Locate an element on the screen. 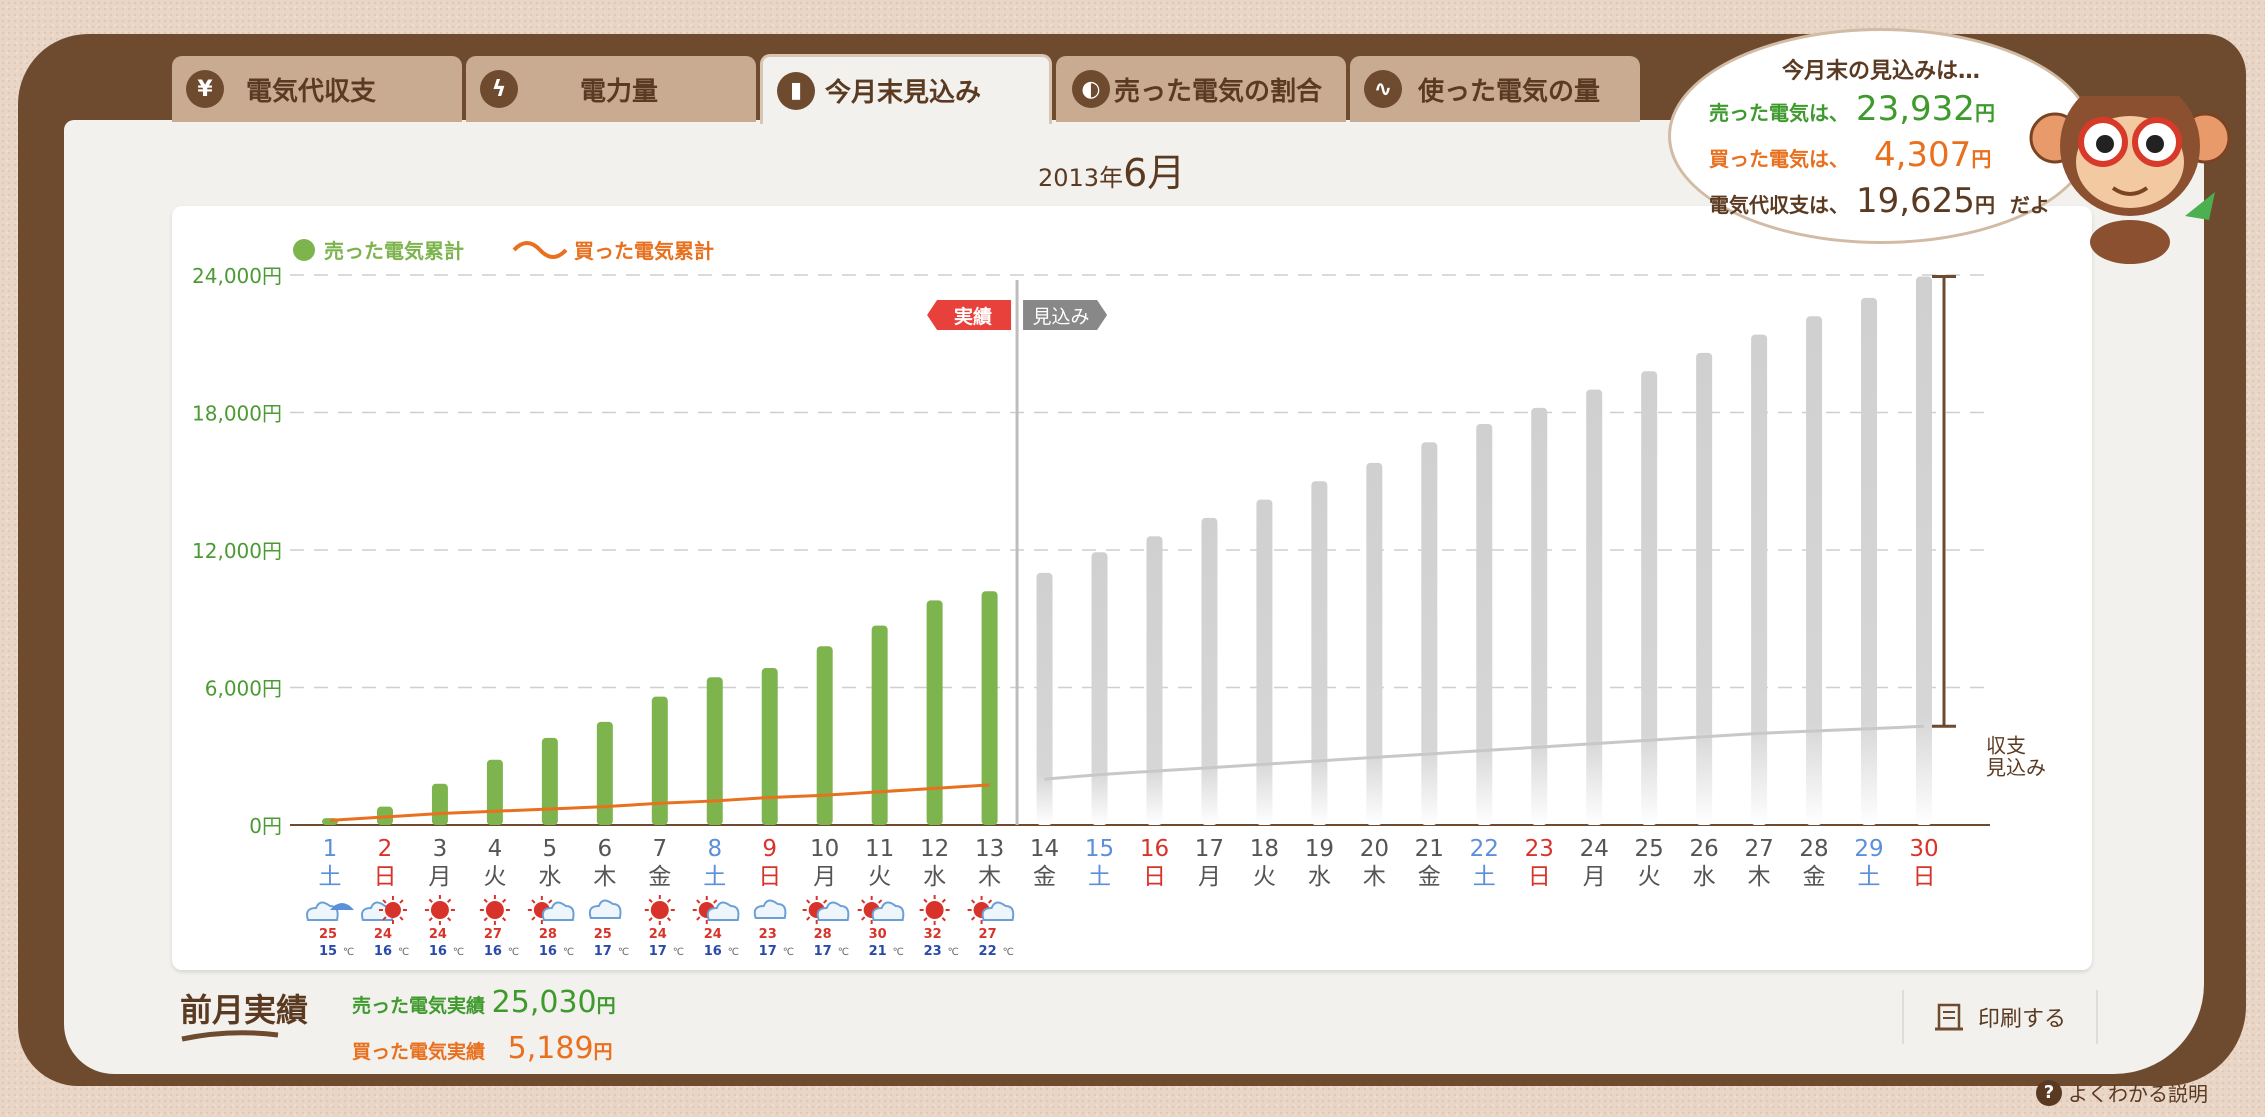  weekday-label: 土 is located at coordinates (1099, 877).